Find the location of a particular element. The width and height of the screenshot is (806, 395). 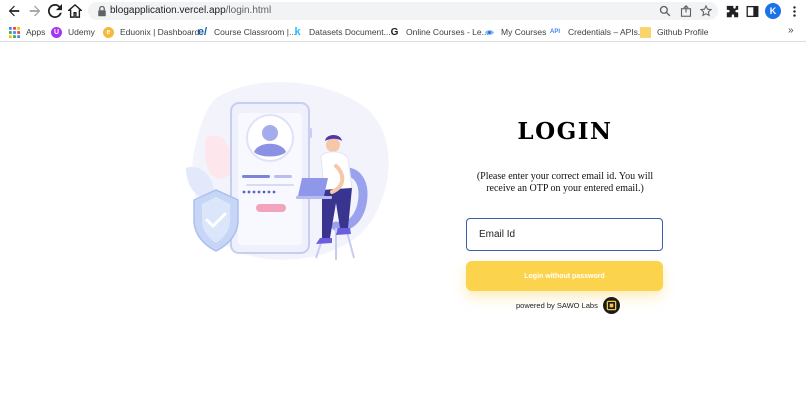

url-host: blogapplication.vercel.app is located at coordinates (168, 10).